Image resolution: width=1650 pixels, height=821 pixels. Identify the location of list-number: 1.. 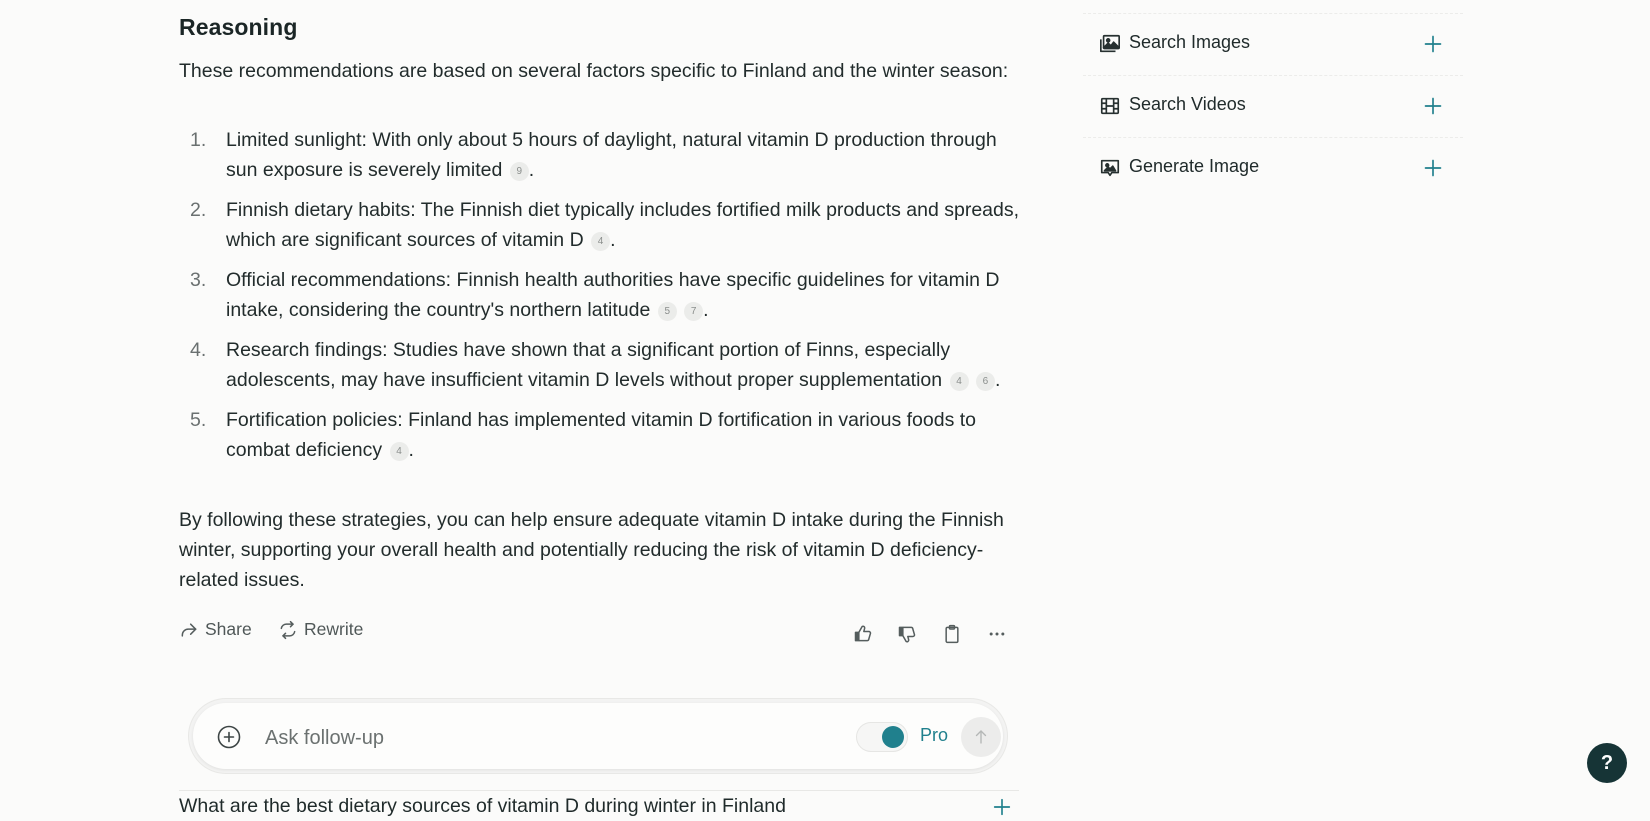
(198, 140).